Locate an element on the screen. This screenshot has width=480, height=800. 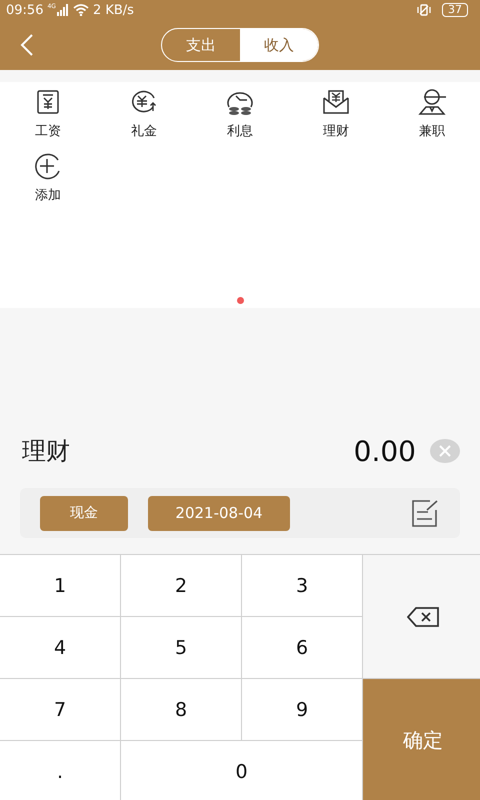
worker-icon is located at coordinates (432, 102).